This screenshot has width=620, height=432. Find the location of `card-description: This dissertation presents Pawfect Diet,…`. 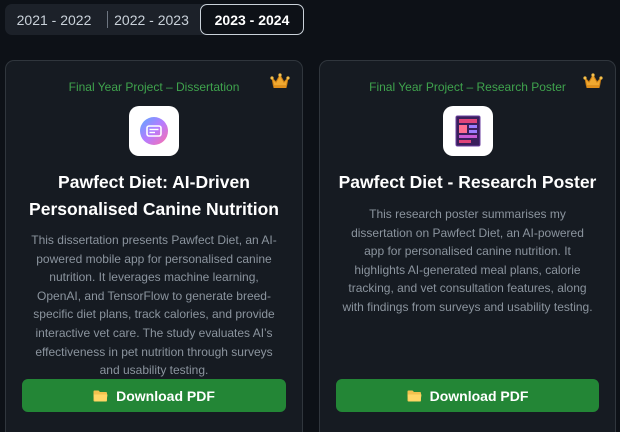

card-description: This dissertation presents Pawfect Diet,… is located at coordinates (154, 305).